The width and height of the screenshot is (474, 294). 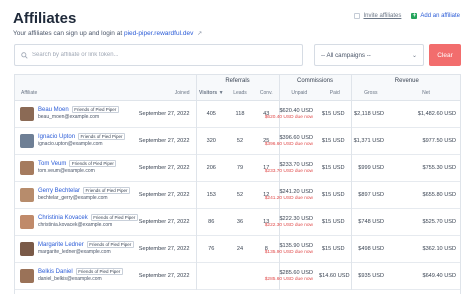 What do you see at coordinates (266, 275) in the screenshot?
I see `conversions-value` at bounding box center [266, 275].